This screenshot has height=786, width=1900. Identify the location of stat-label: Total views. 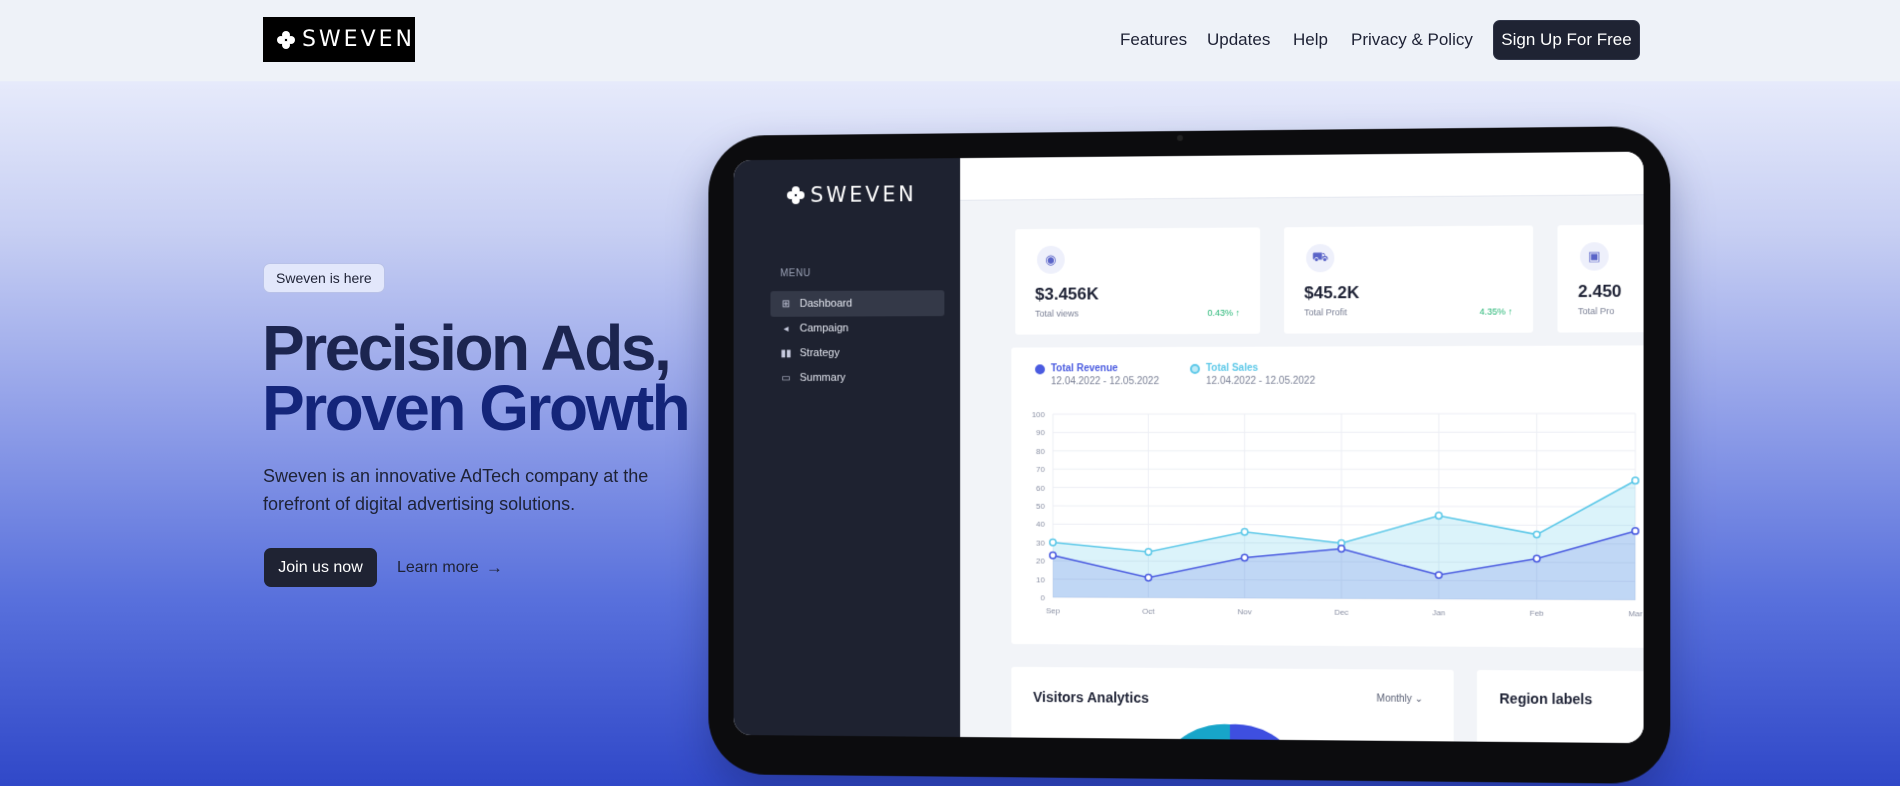
(1057, 313).